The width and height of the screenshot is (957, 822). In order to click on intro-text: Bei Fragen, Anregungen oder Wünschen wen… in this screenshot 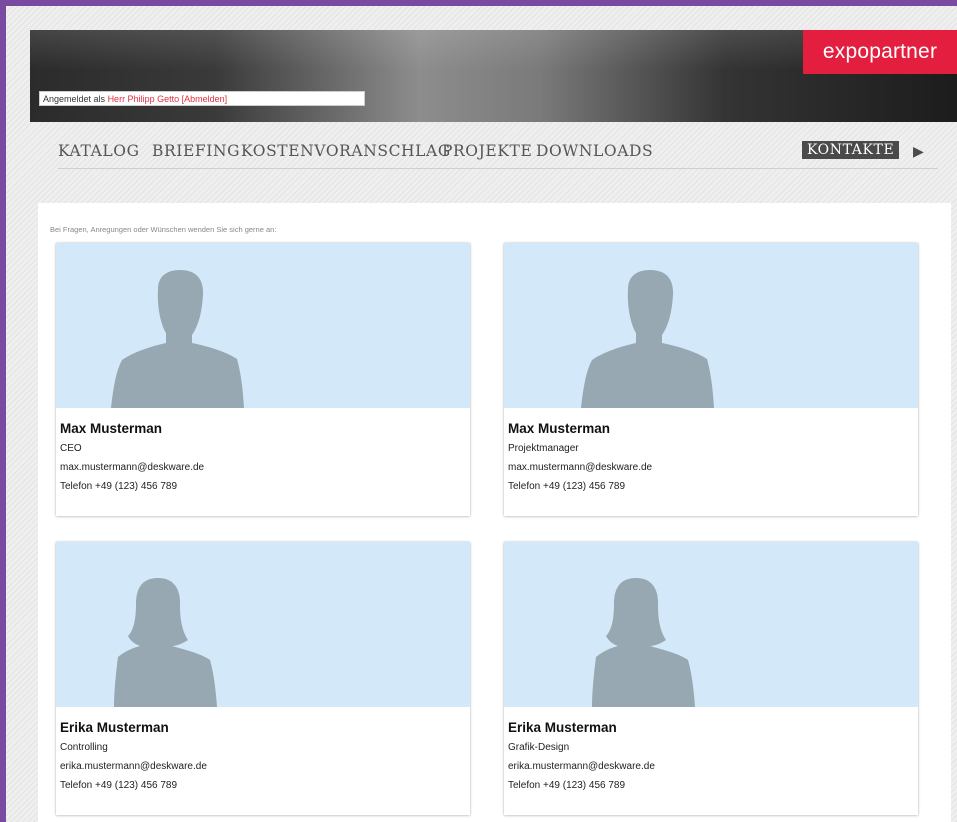, I will do `click(163, 229)`.